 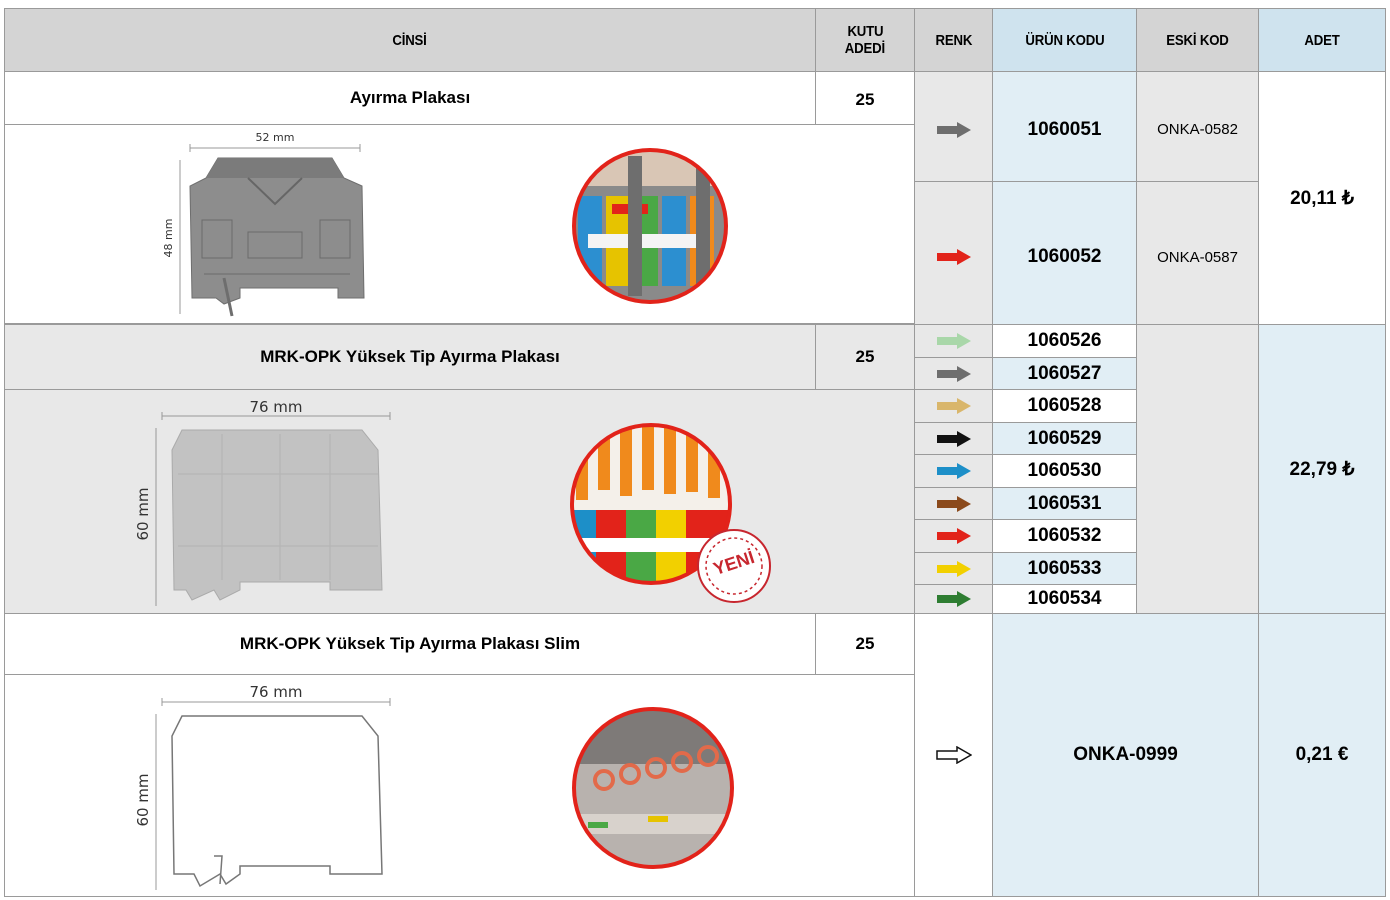 What do you see at coordinates (1064, 568) in the screenshot?
I see `product-code: 1060533` at bounding box center [1064, 568].